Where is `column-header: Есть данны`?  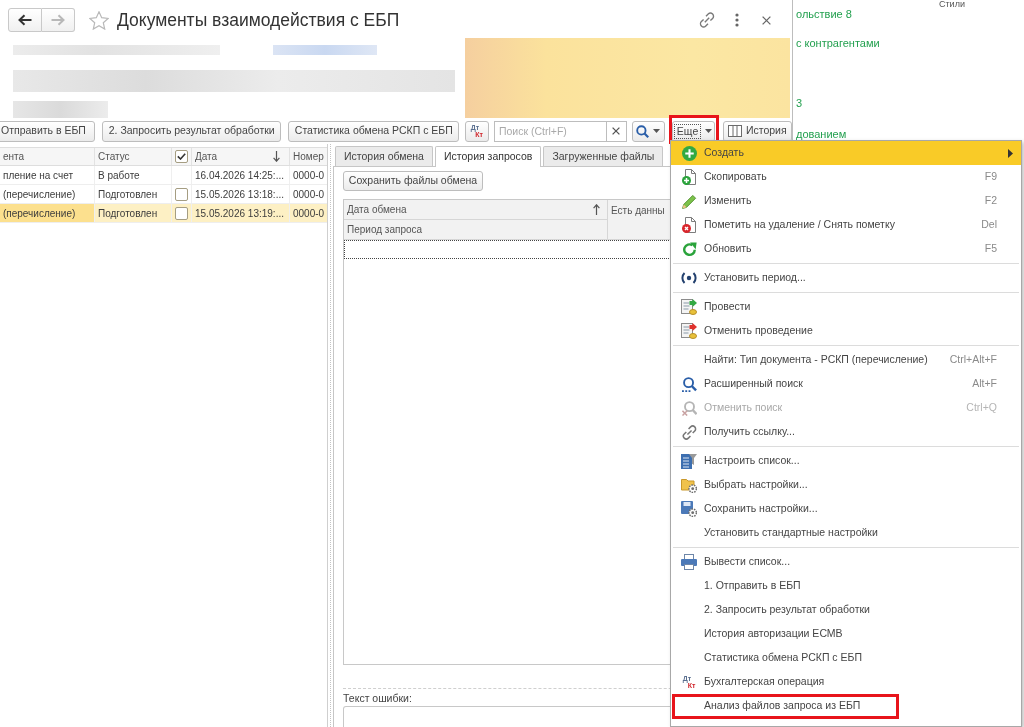
column-header: Есть данны is located at coordinates (637, 210).